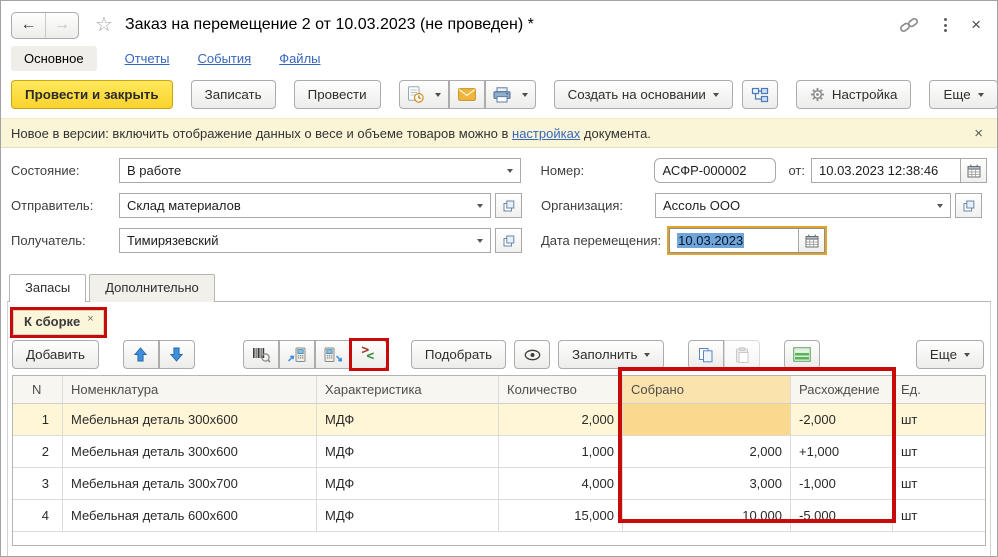  Describe the element at coordinates (225, 58) in the screenshot. I see `tab-events: События` at that location.